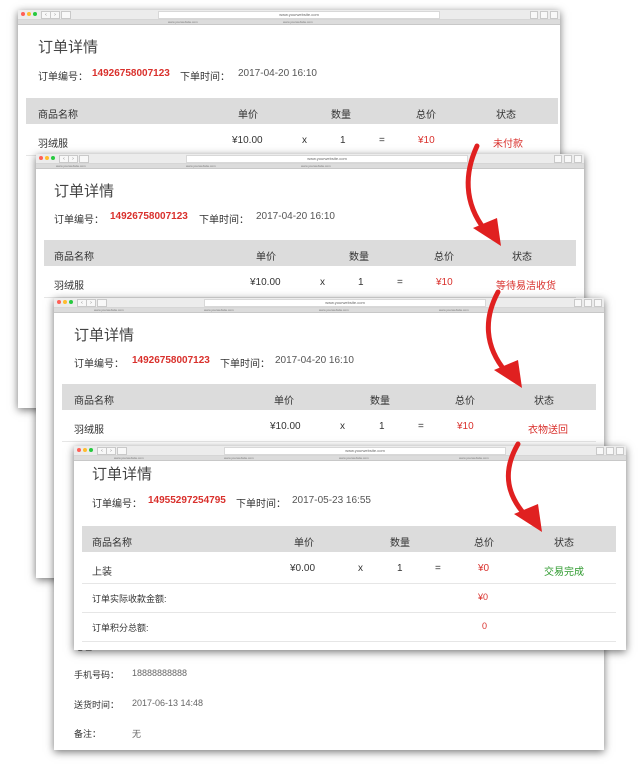 The width and height of the screenshot is (643, 778). What do you see at coordinates (265, 282) in the screenshot?
I see `unit-price: ¥10.00` at bounding box center [265, 282].